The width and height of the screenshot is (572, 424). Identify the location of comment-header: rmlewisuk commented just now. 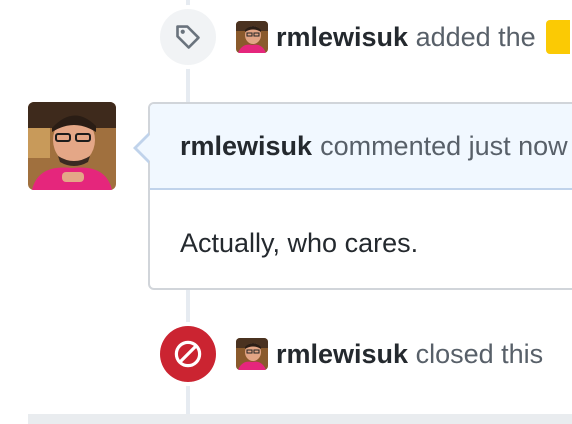
(361, 147).